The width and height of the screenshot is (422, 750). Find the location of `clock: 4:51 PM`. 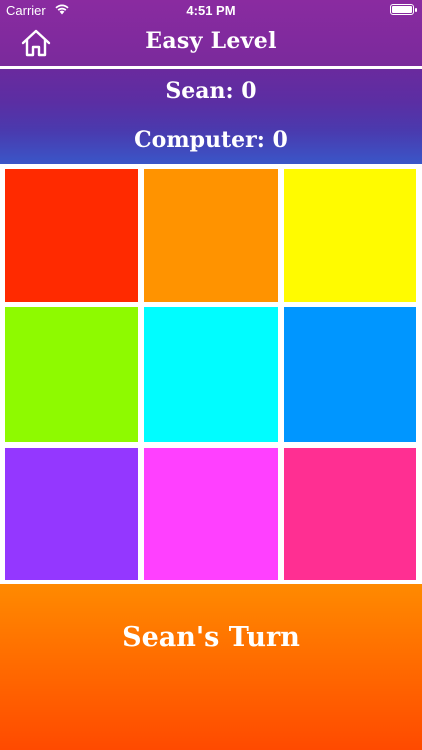

clock: 4:51 PM is located at coordinates (211, 10).